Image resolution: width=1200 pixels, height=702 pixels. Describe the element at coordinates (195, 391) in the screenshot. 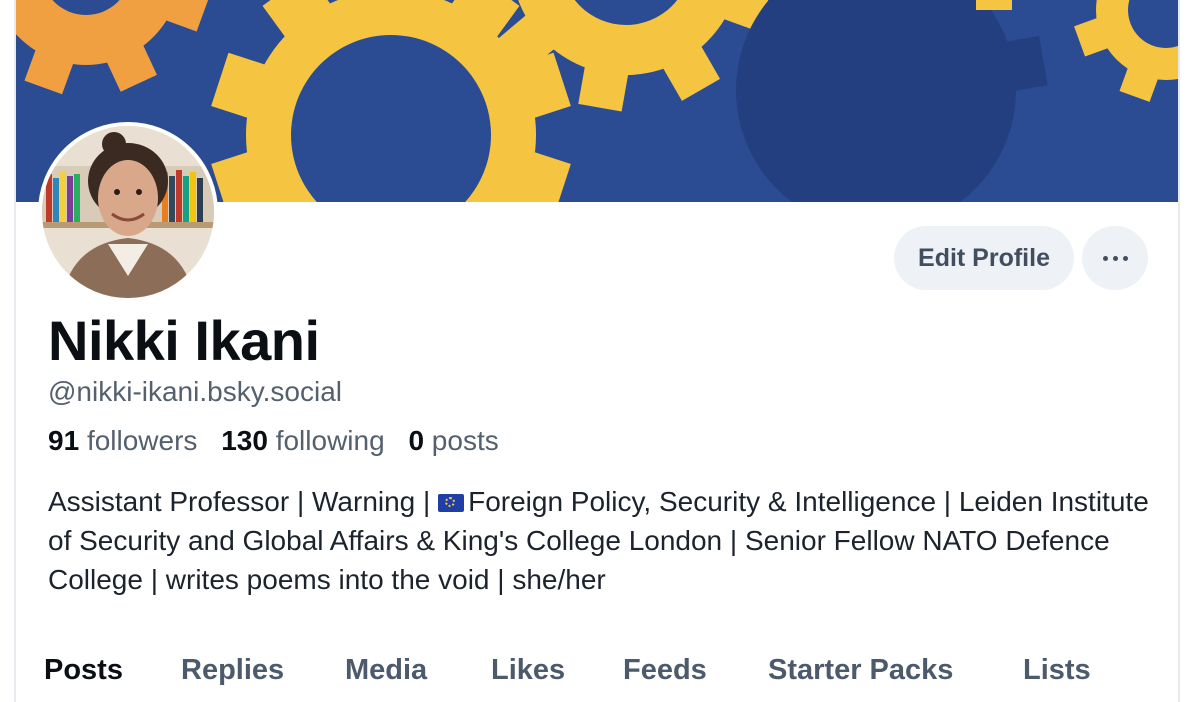

I see `profile-handle: @nikki-ikani.bsky.social` at that location.